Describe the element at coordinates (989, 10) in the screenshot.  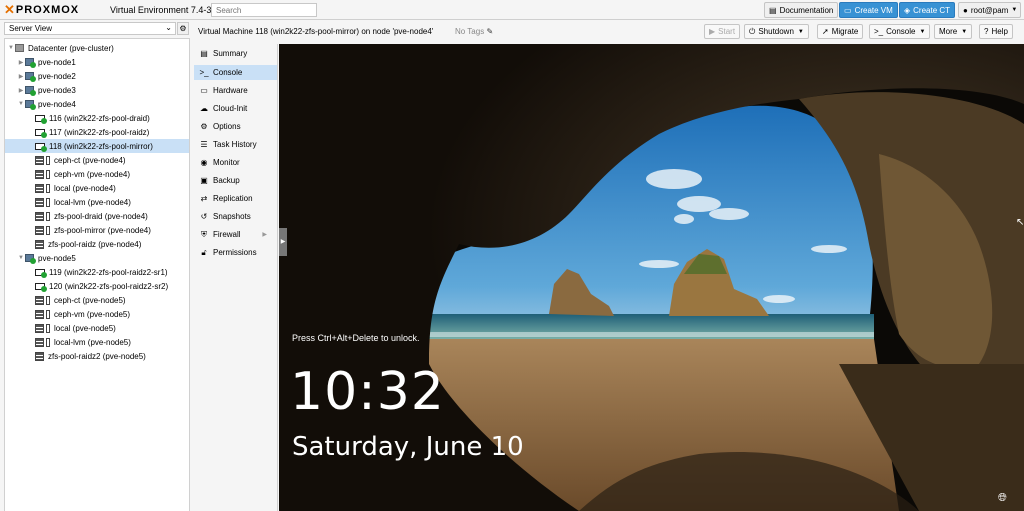
I see `user-menu-button: ● root@pam ▼` at that location.